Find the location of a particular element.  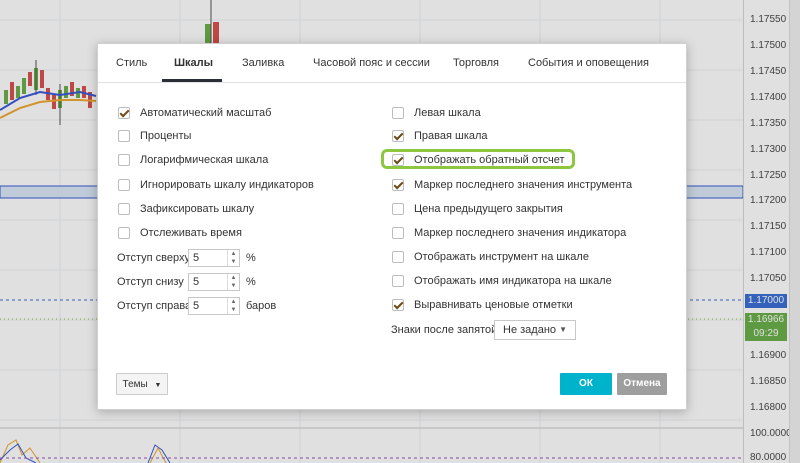

option-label: Отслеживать время is located at coordinates (191, 233).